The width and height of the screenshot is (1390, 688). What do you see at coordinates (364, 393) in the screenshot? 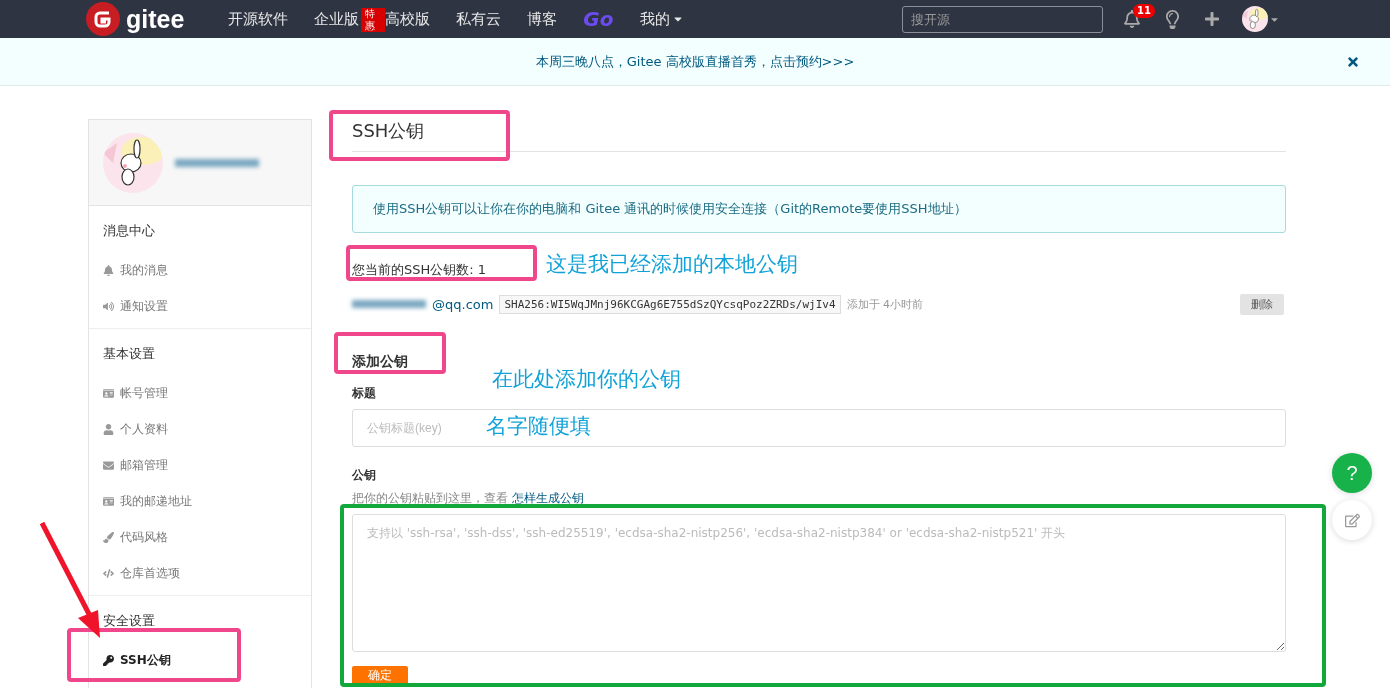
I see `field-label: 标题` at bounding box center [364, 393].